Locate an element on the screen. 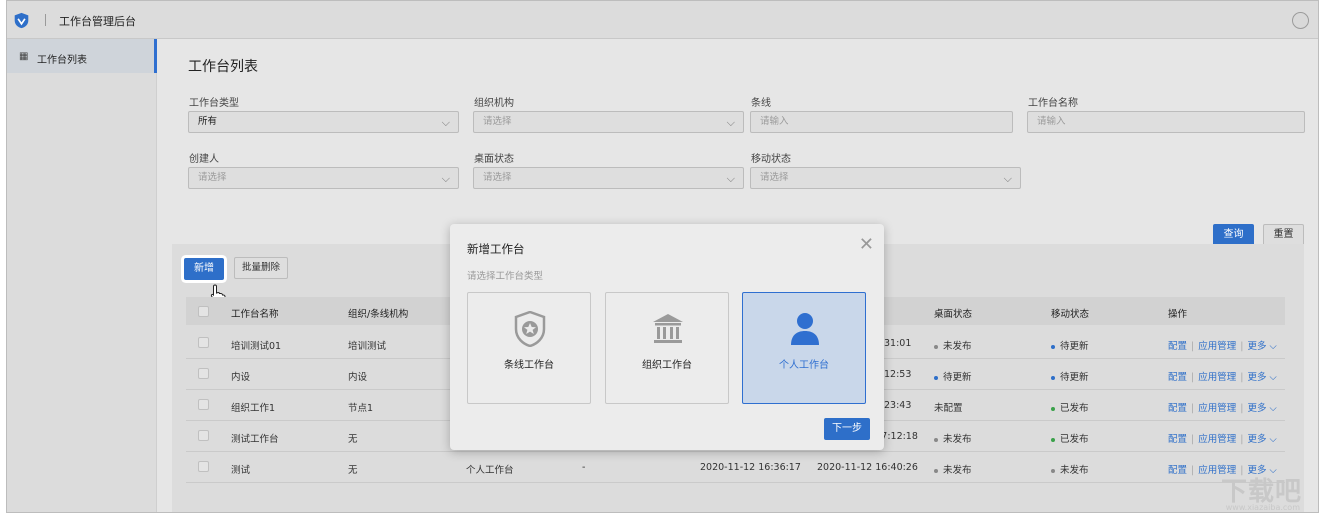  card-label: 条线工作台 is located at coordinates (529, 365).